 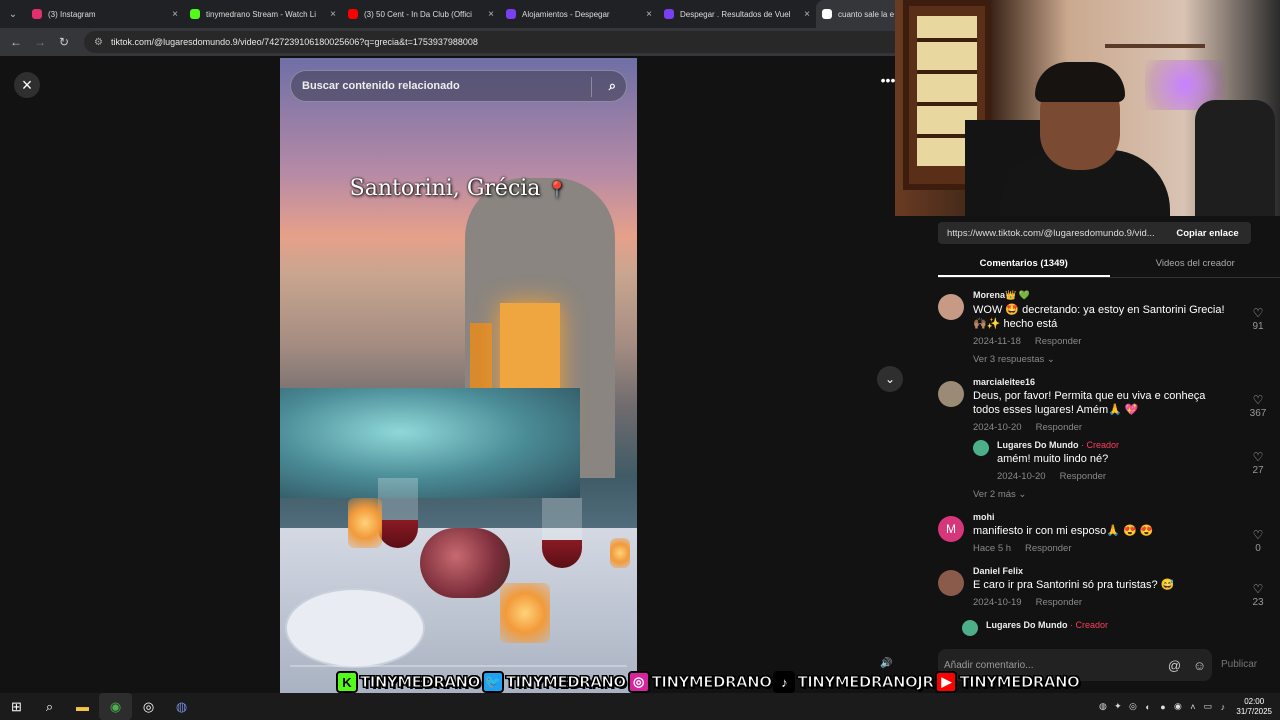 What do you see at coordinates (40, 42) in the screenshot?
I see `forward-arrow-icon: →` at bounding box center [40, 42].